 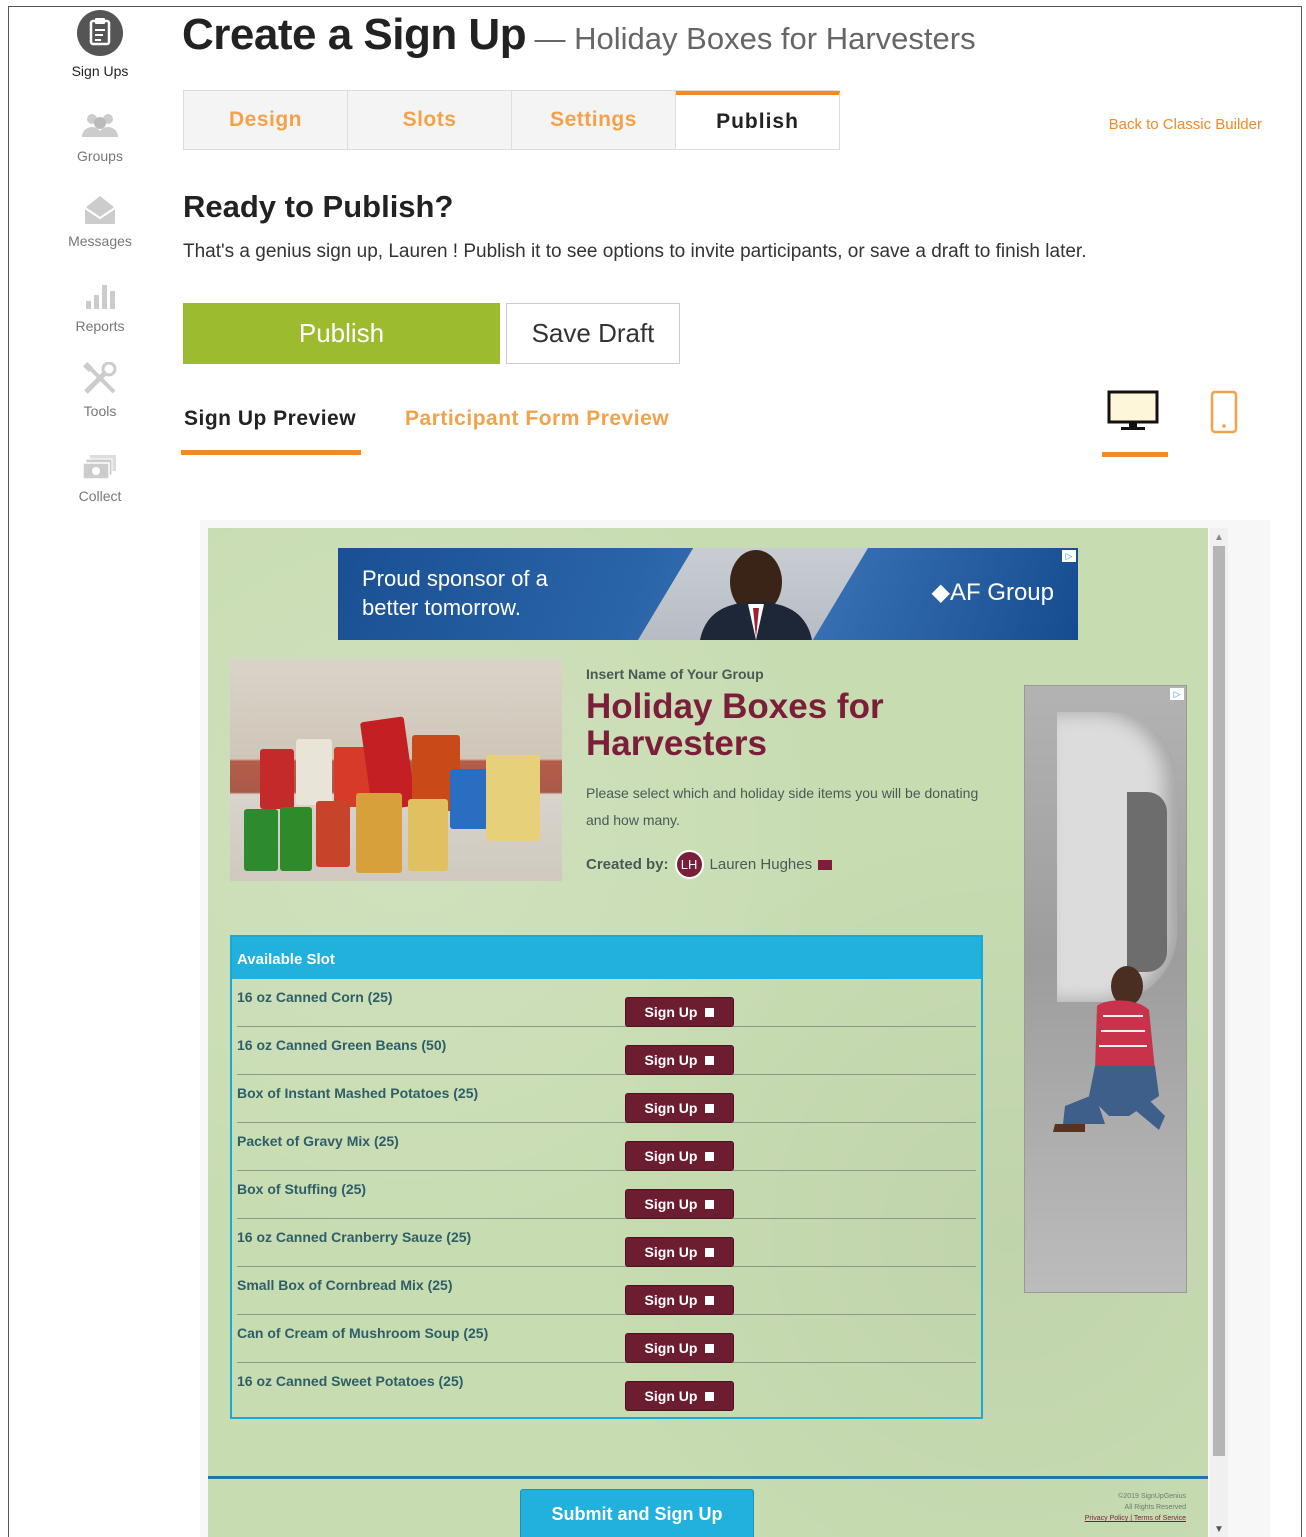 What do you see at coordinates (100, 496) in the screenshot?
I see `sidebar-item-label: Collect` at bounding box center [100, 496].